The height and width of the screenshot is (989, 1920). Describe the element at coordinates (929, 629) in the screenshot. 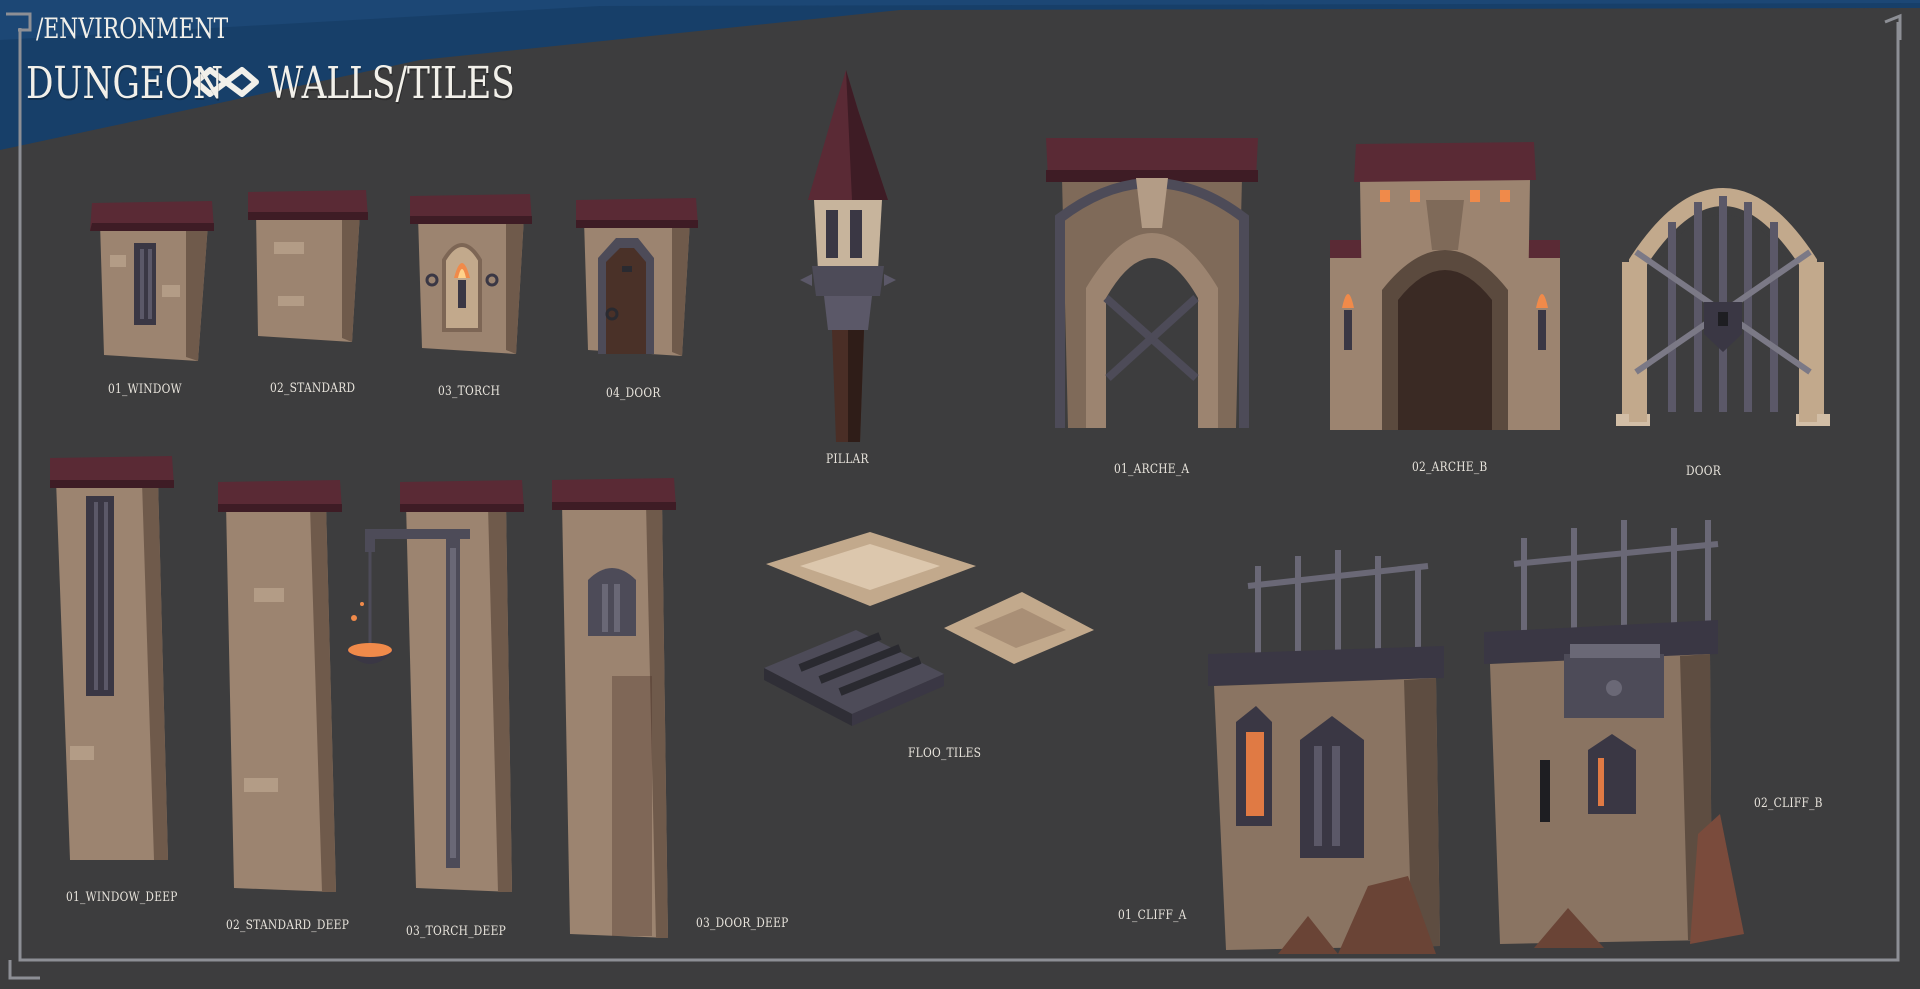

I see `asset-floor-tiles` at that location.